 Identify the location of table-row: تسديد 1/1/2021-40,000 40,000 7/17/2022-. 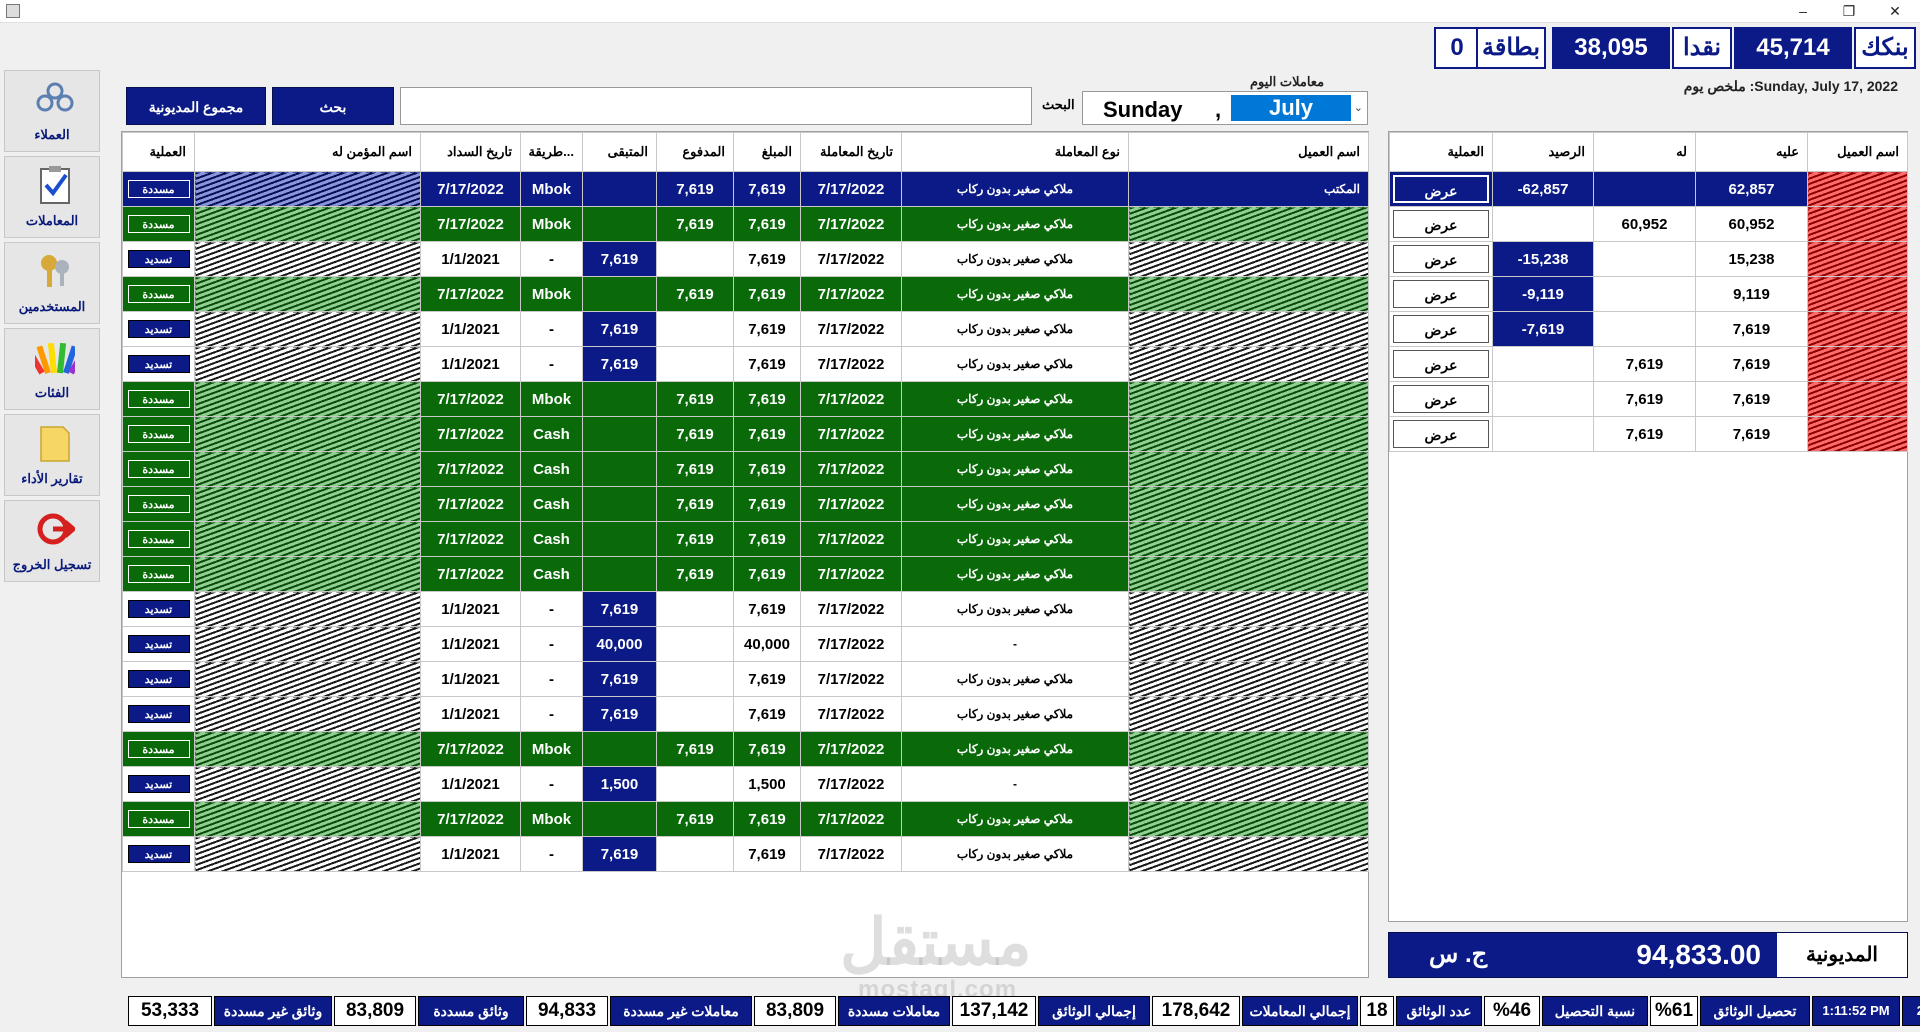
(745, 644).